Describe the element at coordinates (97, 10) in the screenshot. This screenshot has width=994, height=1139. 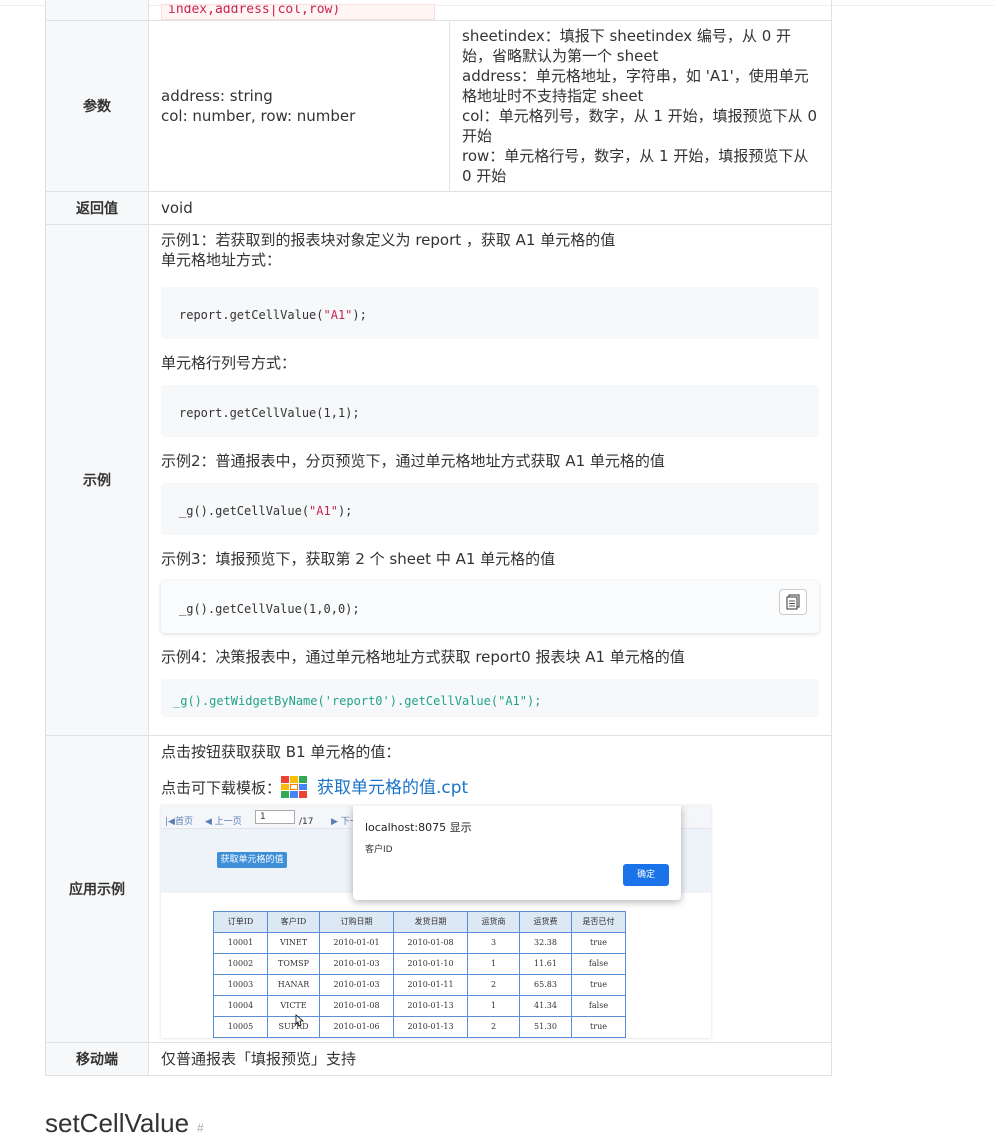
I see `syntax-label` at that location.